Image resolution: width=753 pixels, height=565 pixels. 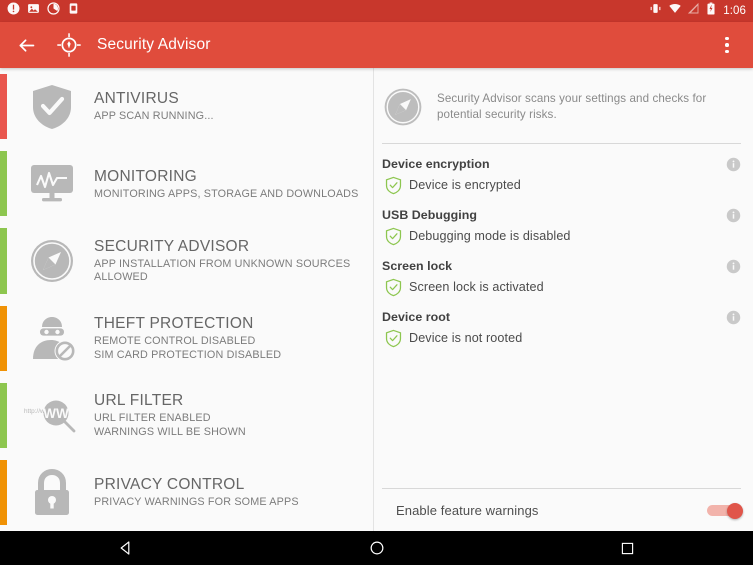 What do you see at coordinates (675, 11) in the screenshot?
I see `wifi-icon` at bounding box center [675, 11].